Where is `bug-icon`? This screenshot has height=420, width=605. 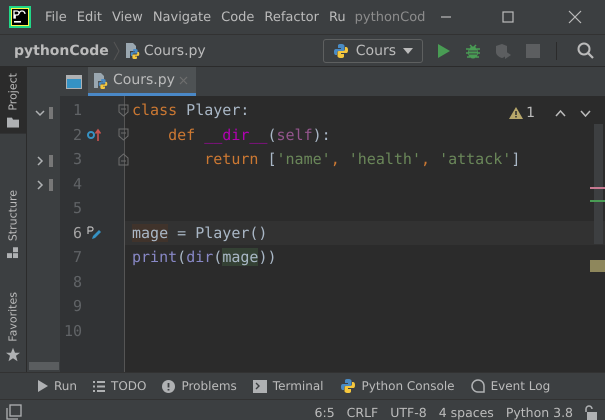 bug-icon is located at coordinates (473, 50).